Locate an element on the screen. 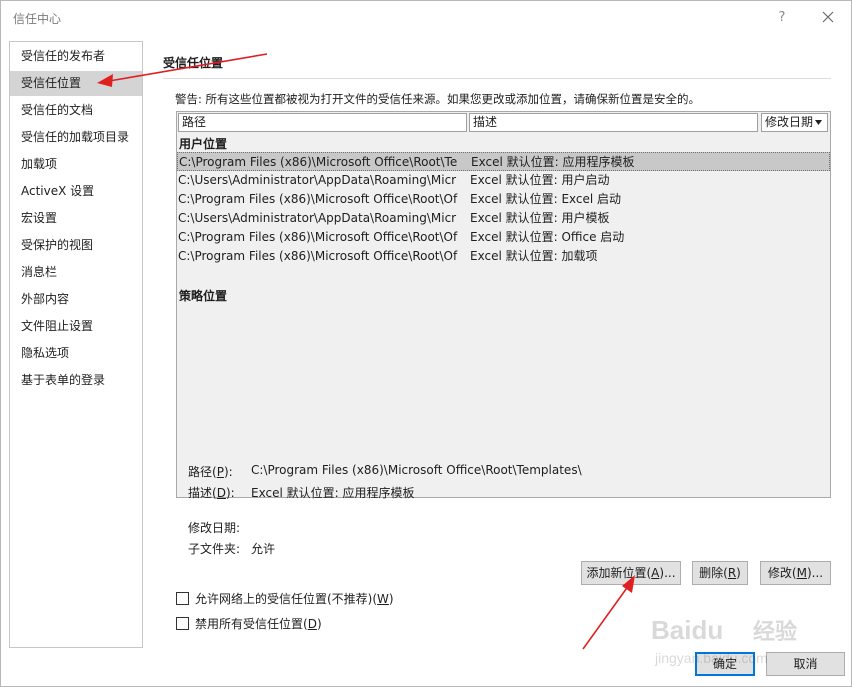 The height and width of the screenshot is (687, 852). title-bar: 信任中心 ? is located at coordinates (426, 18).